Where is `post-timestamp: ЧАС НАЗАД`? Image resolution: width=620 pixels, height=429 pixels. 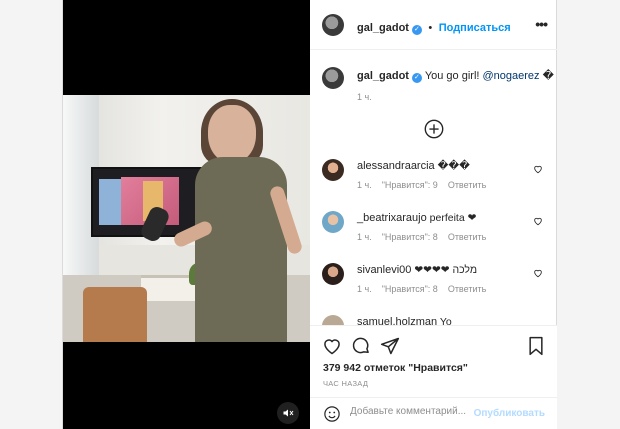 post-timestamp: ЧАС НАЗАД is located at coordinates (345, 383).